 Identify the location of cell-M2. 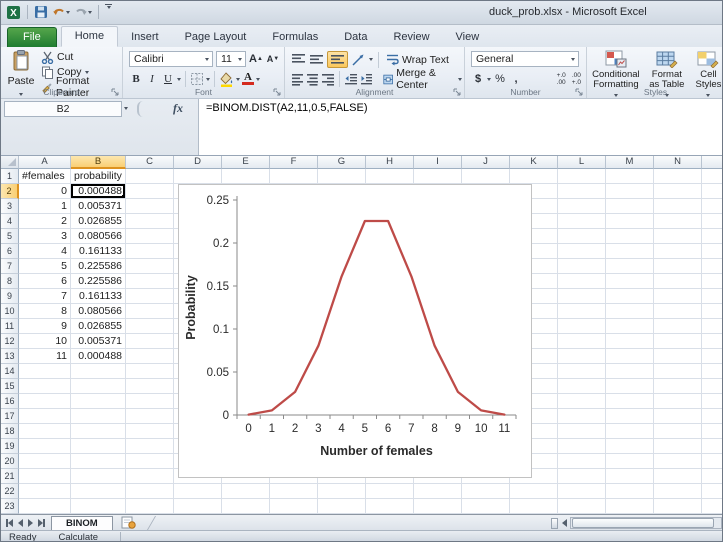
(630, 191).